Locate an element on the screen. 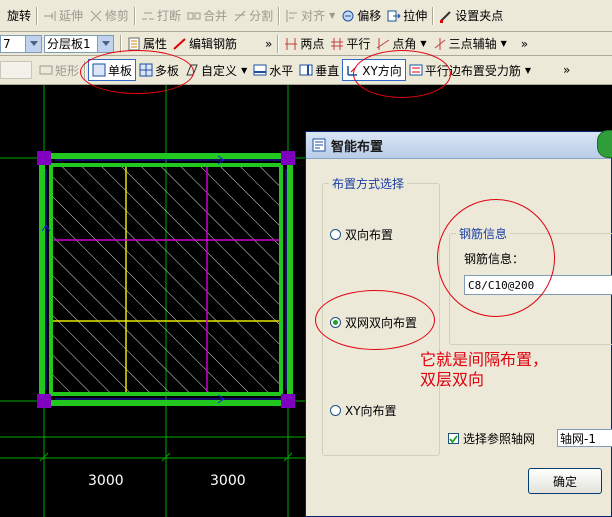 Image resolution: width=612 pixels, height=517 pixels. toolbar-overflow-button-3: » is located at coordinates (566, 70).